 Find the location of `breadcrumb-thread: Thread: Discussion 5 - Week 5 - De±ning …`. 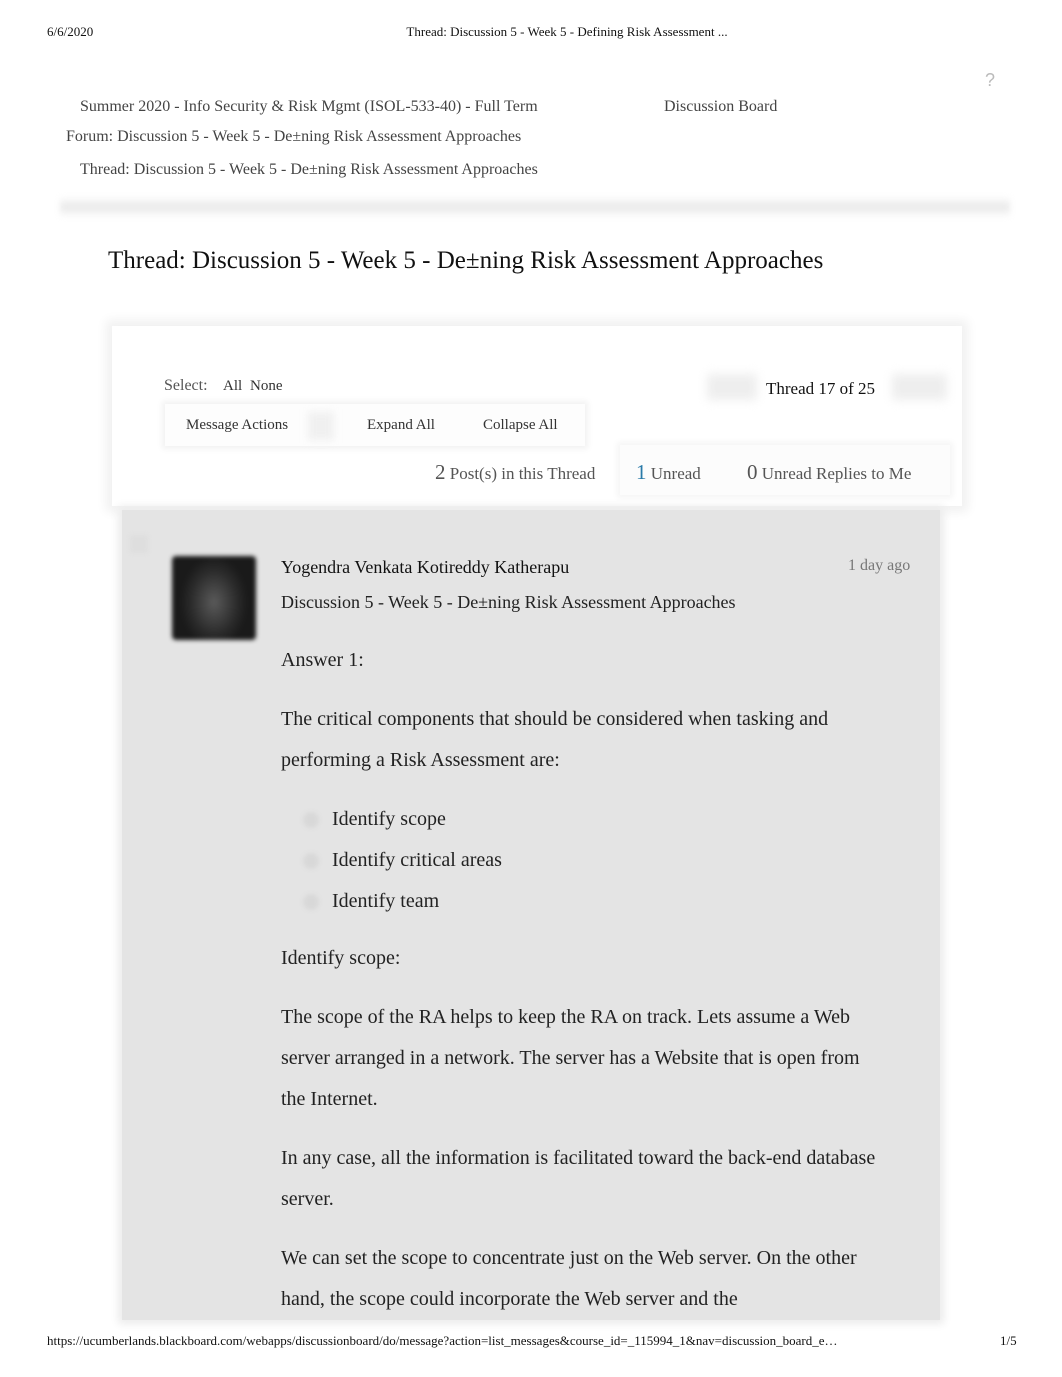

breadcrumb-thread: Thread: Discussion 5 - Week 5 - De±ning … is located at coordinates (309, 169).